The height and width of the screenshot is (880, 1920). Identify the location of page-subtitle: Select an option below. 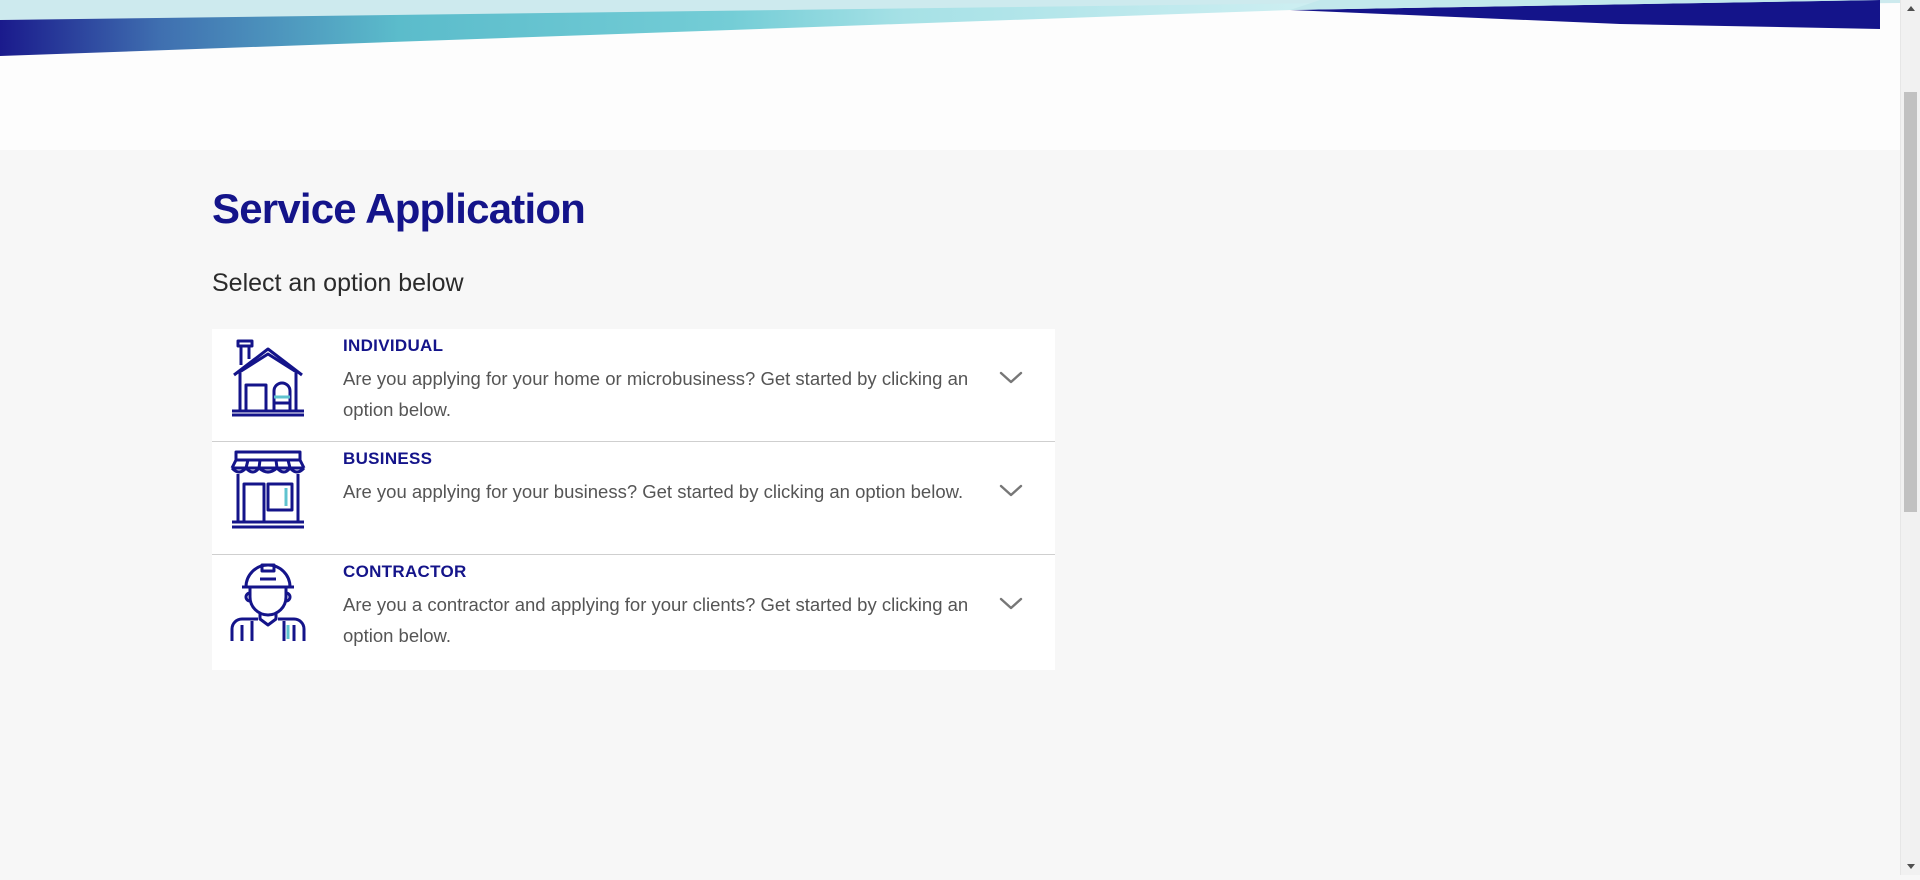
(338, 283).